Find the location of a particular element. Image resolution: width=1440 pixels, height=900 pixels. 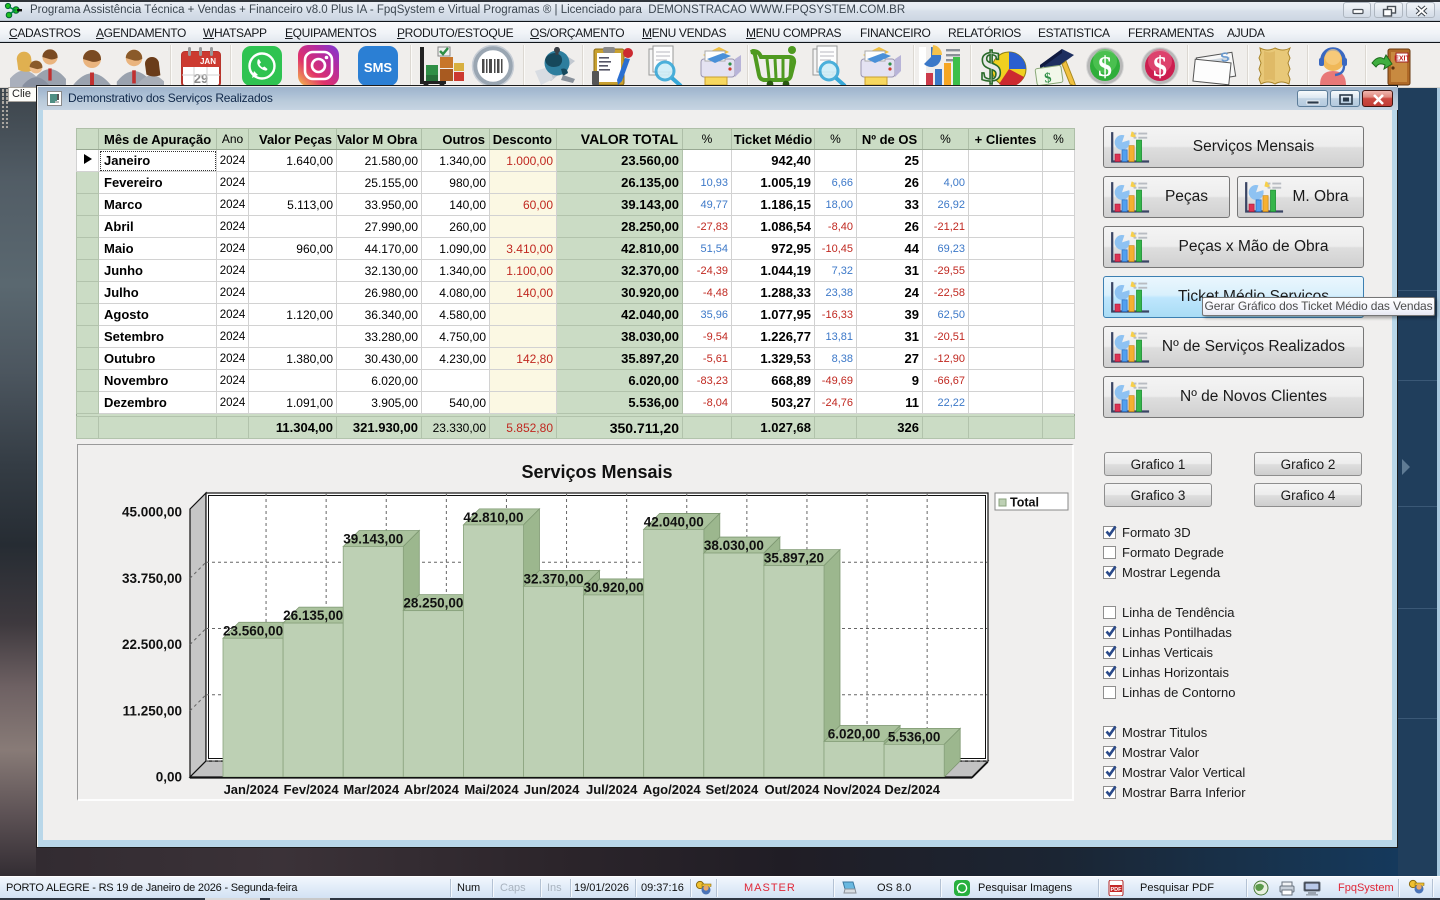

svg-text: 0,00 is located at coordinates (169, 777).